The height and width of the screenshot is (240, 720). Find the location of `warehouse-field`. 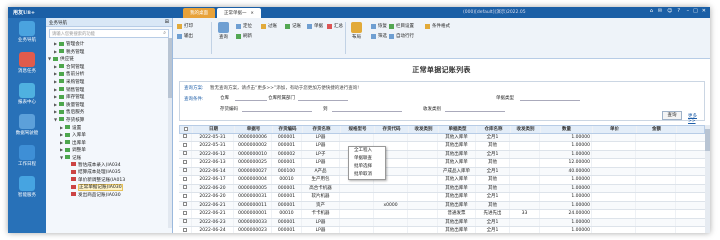

warehouse-field is located at coordinates (251, 98).